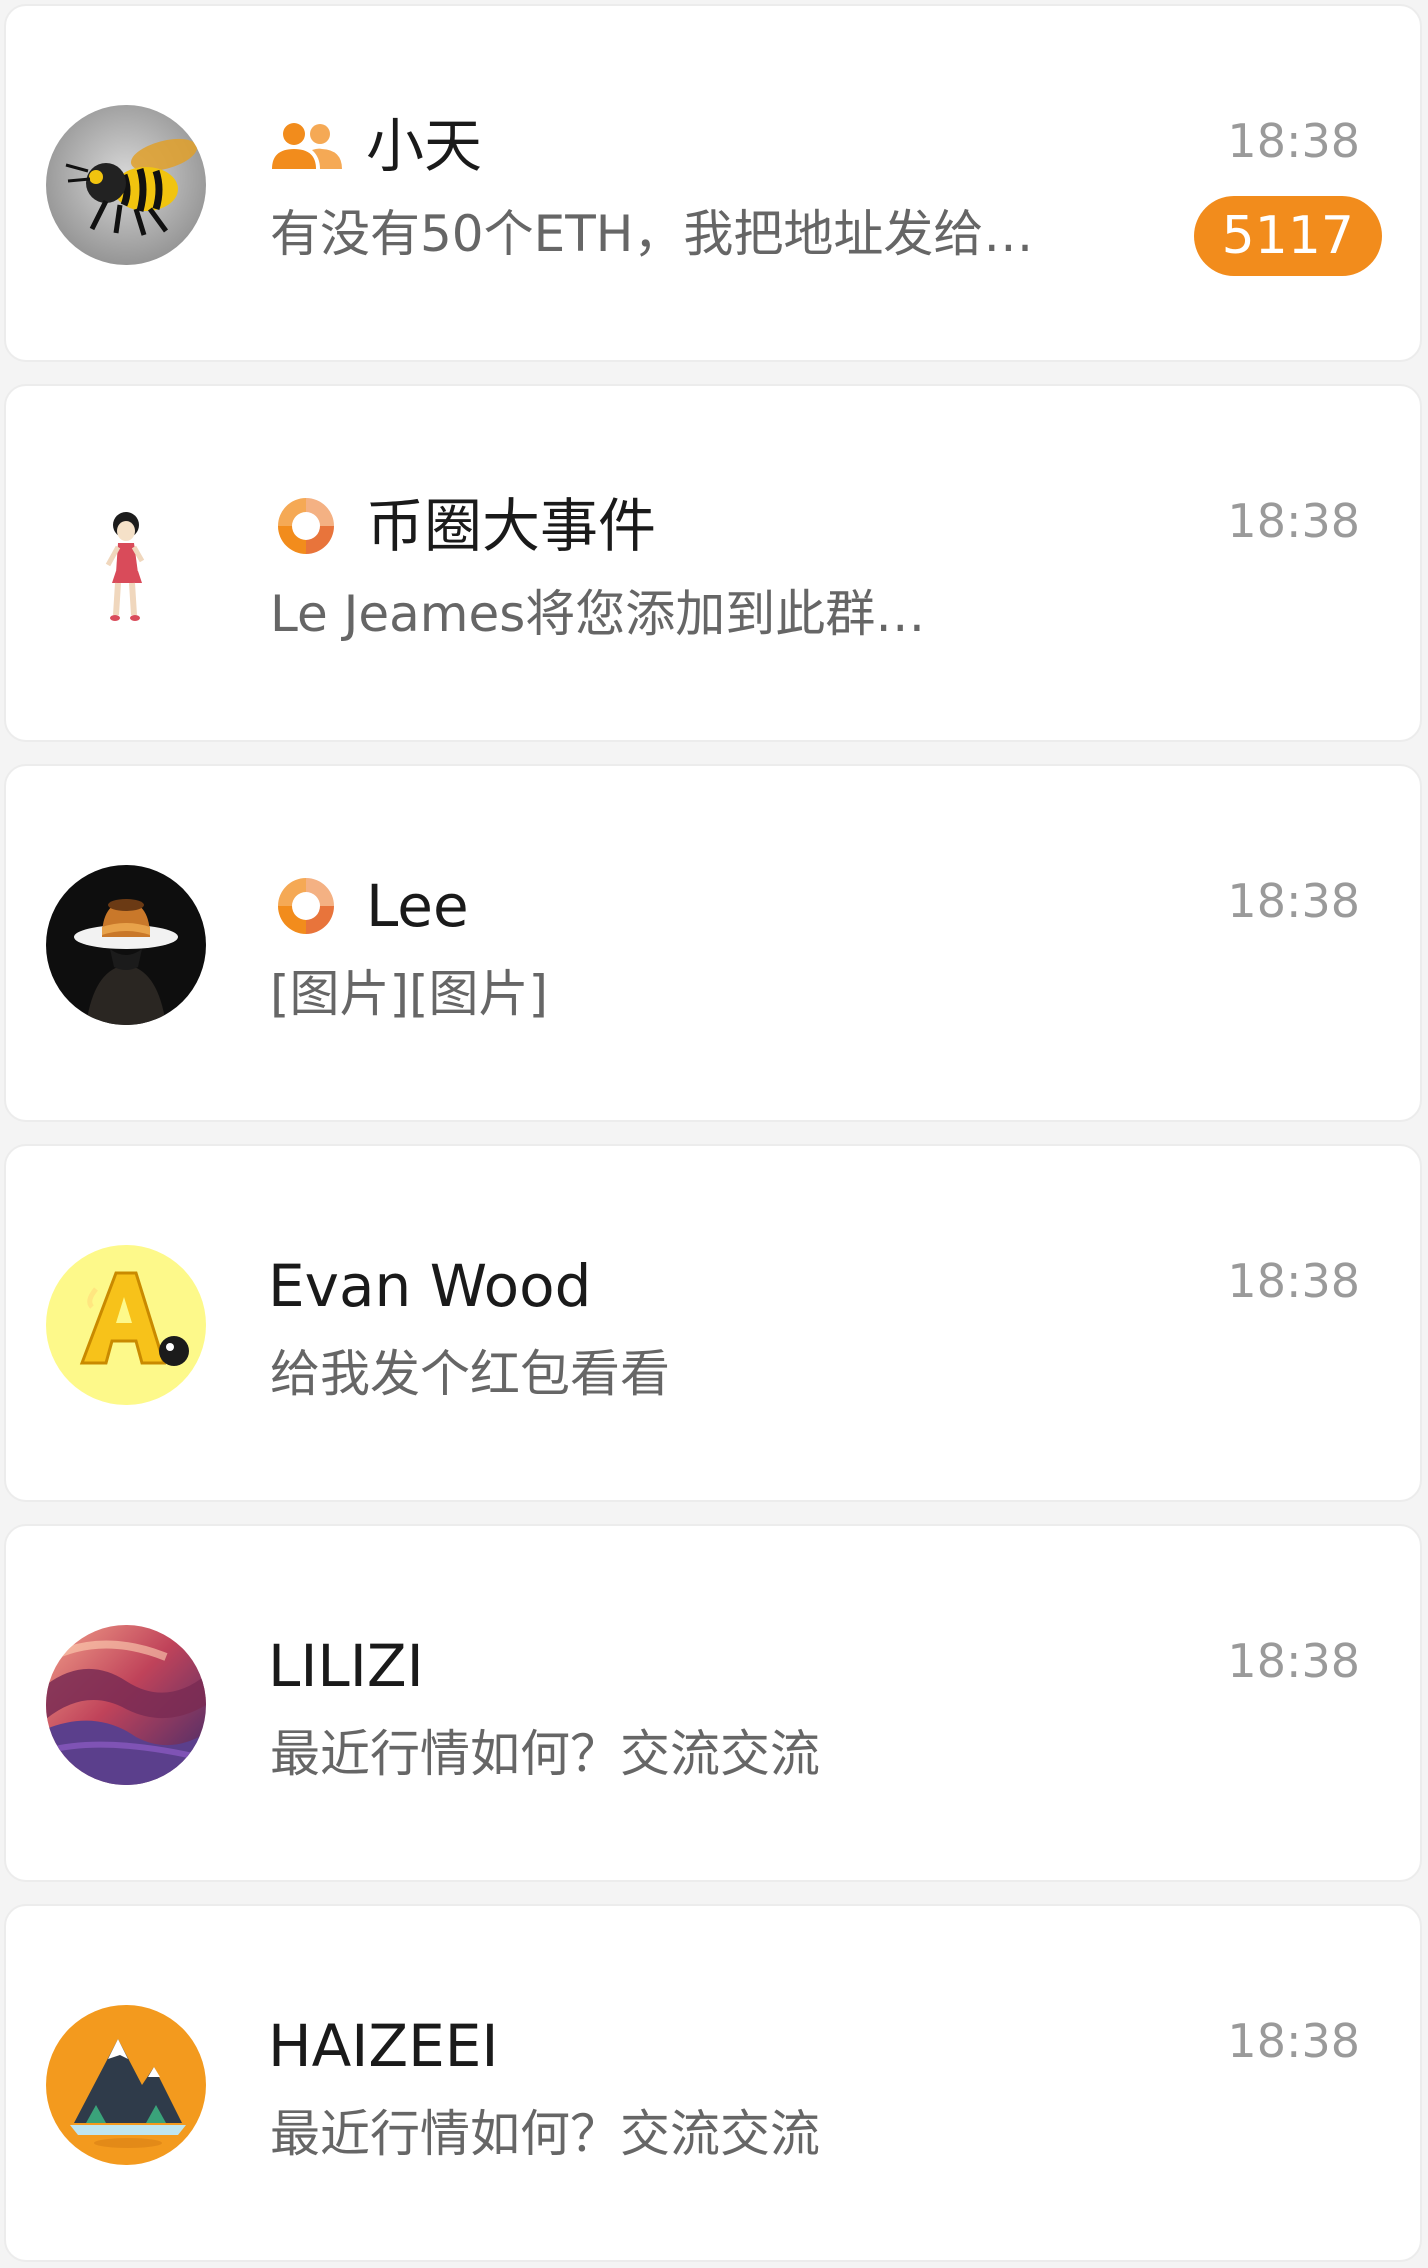 The height and width of the screenshot is (2268, 1428). I want to click on mountain-avatar, so click(126, 2085).